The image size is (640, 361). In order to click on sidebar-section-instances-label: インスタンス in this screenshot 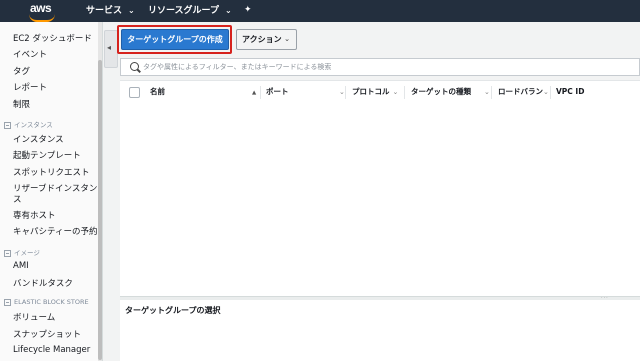, I will do `click(33, 125)`.